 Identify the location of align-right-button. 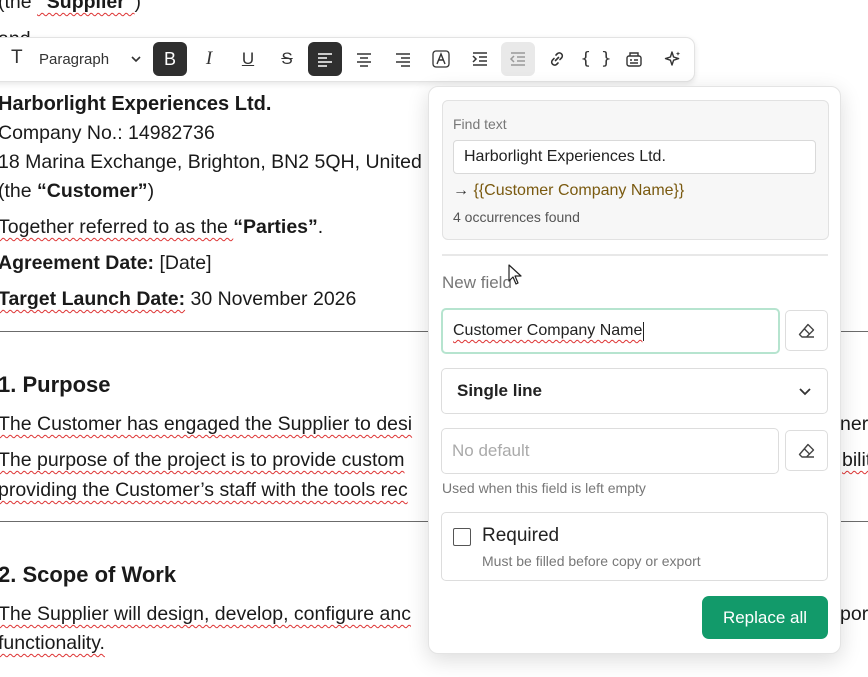
(403, 59).